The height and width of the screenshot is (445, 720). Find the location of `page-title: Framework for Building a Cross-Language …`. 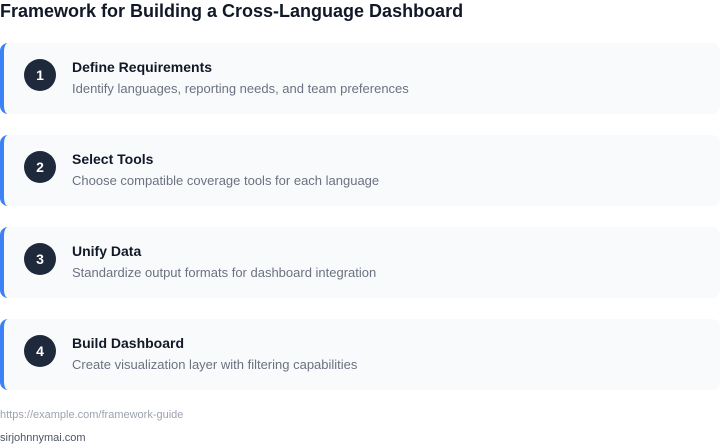

page-title: Framework for Building a Cross-Language … is located at coordinates (232, 11).